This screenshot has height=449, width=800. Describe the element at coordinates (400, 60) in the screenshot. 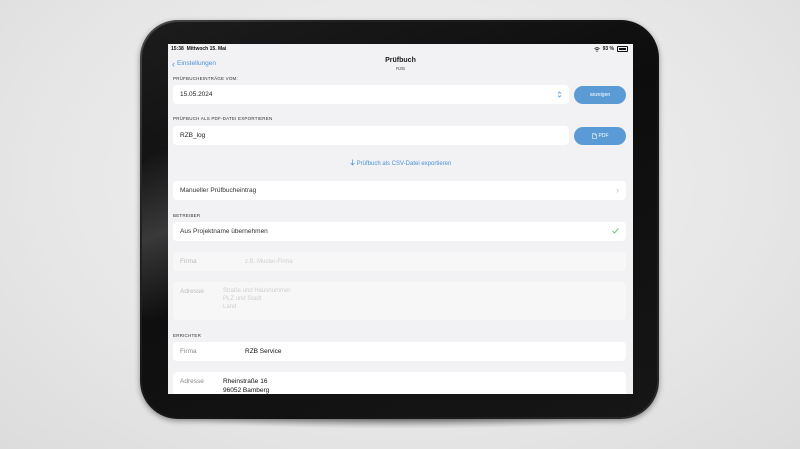

I see `page-title: Prüfbuch` at that location.